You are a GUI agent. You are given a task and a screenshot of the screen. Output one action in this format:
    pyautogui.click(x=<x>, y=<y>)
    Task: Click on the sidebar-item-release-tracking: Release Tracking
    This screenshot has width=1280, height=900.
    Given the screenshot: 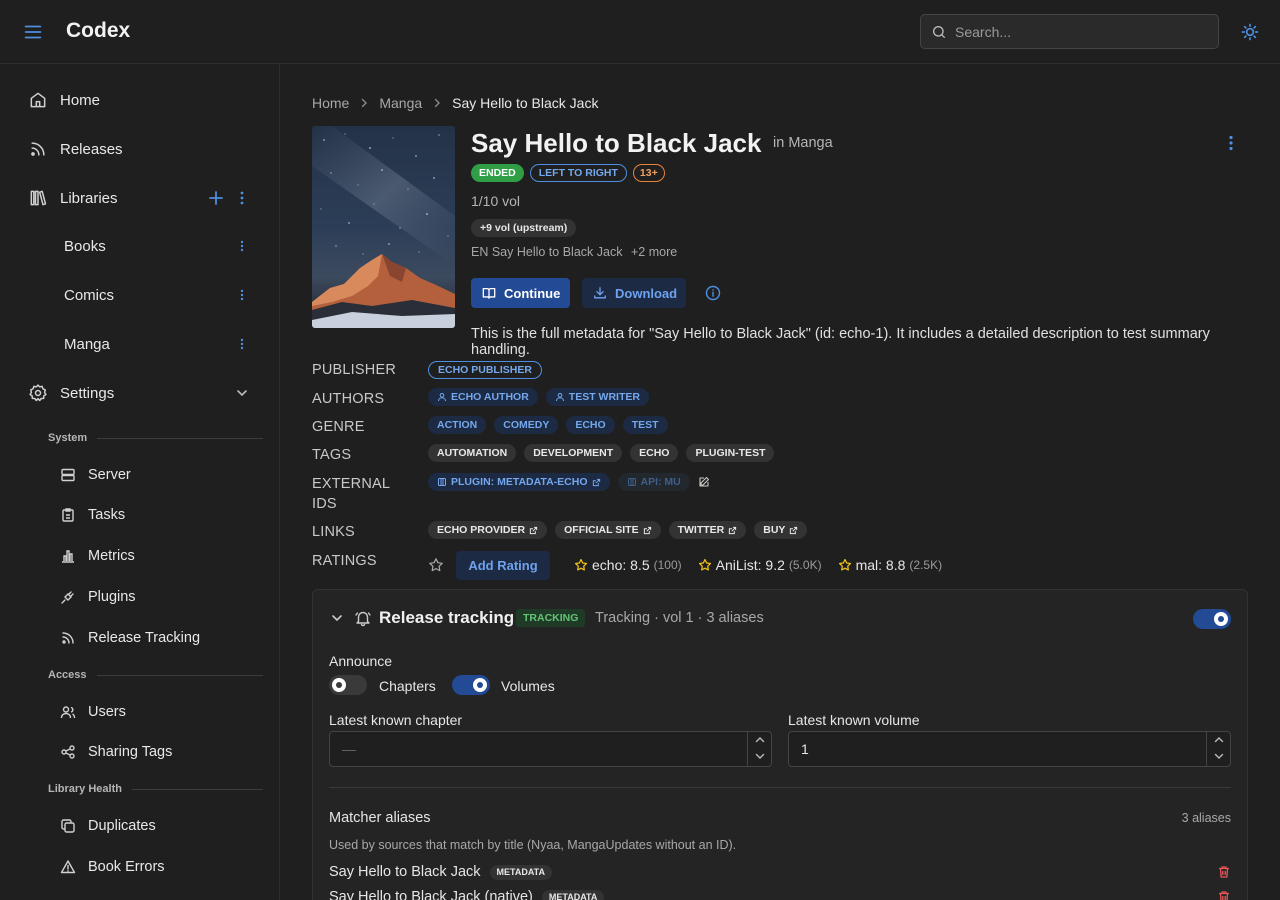 What is the action you would take?
    pyautogui.click(x=156, y=638)
    